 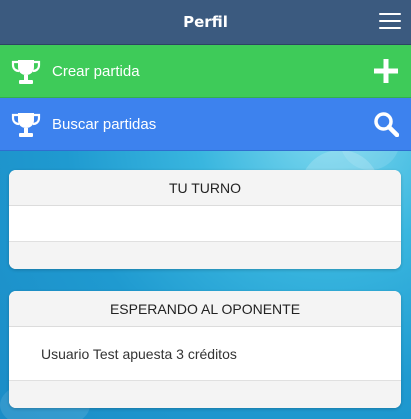 What do you see at coordinates (386, 71) in the screenshot?
I see `plus-icon` at bounding box center [386, 71].